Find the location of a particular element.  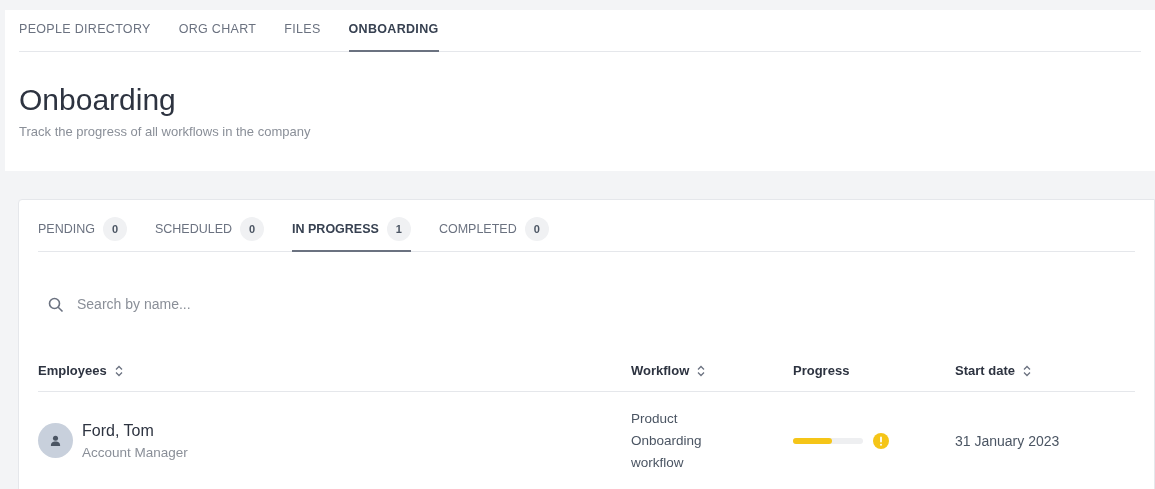

column-header: Workflow is located at coordinates (660, 371).